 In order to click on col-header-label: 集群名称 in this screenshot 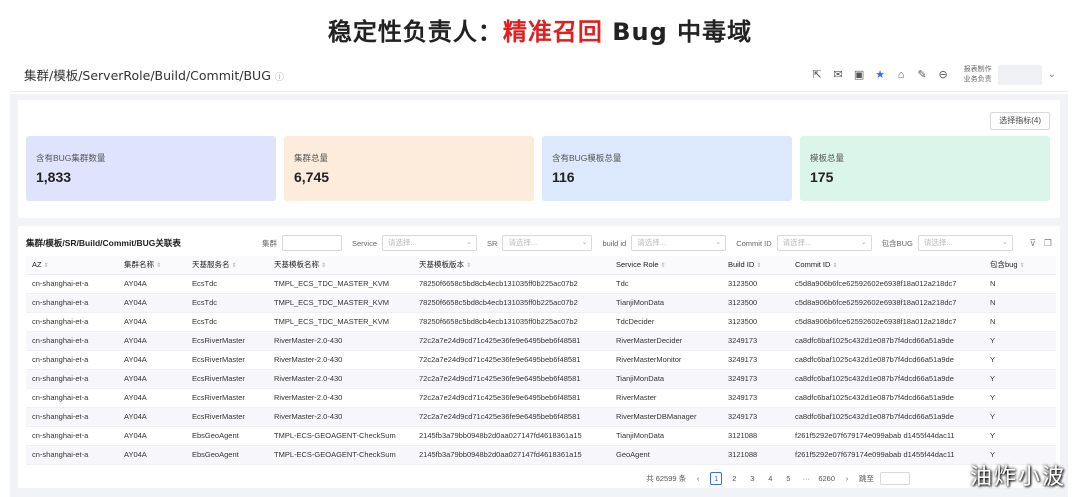, I will do `click(139, 265)`.